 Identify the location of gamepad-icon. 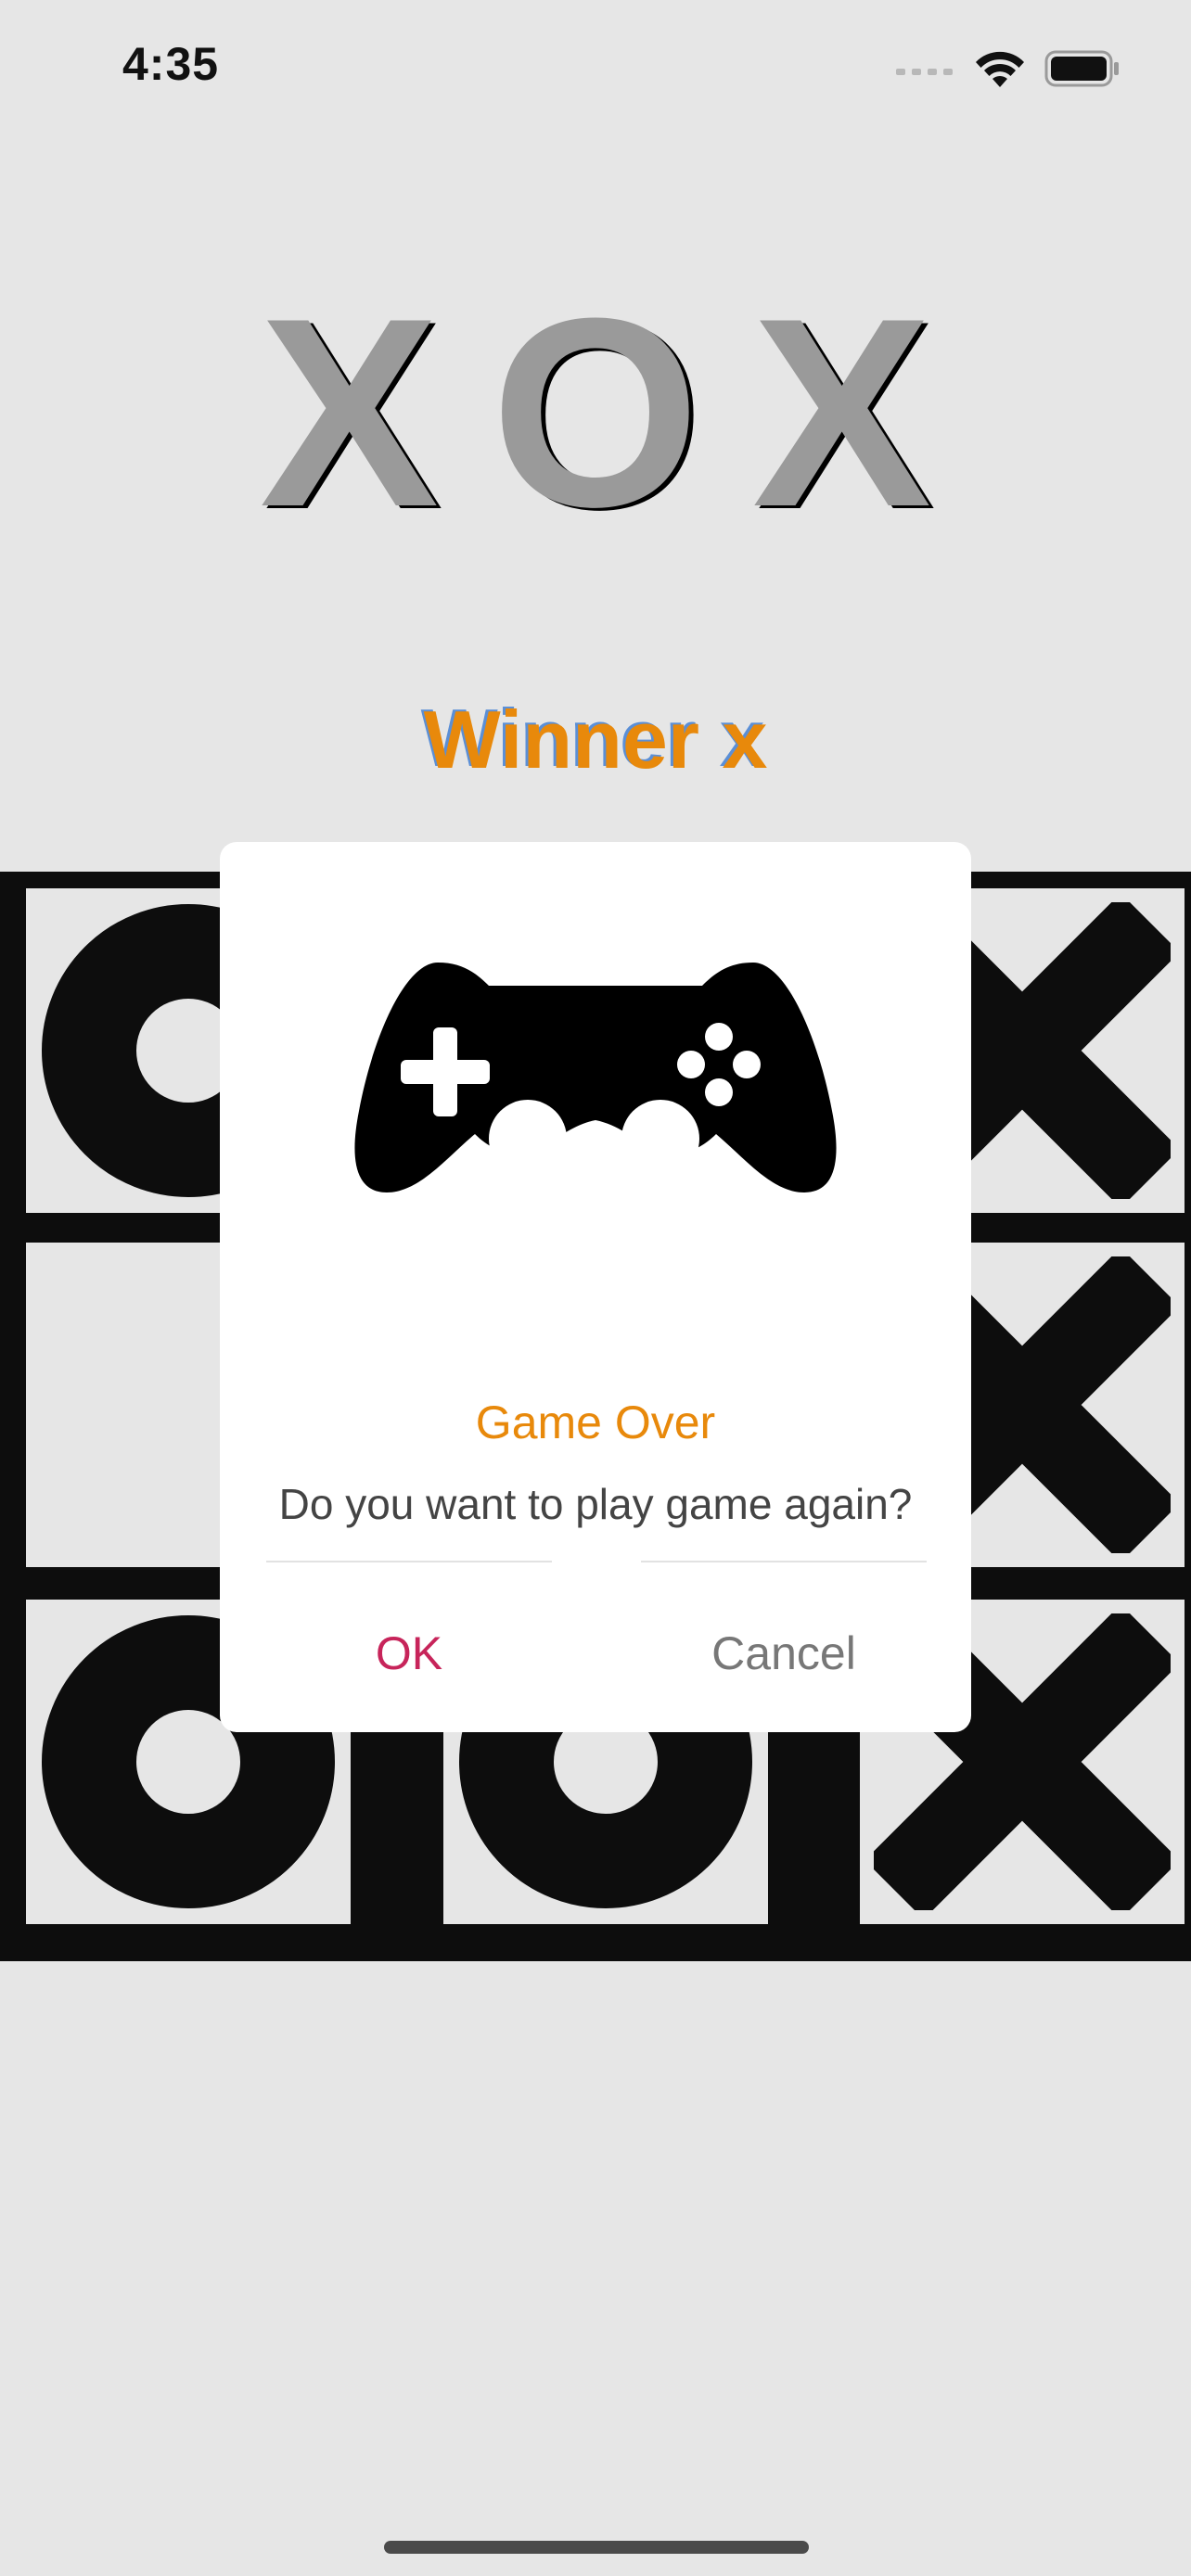
(595, 1077).